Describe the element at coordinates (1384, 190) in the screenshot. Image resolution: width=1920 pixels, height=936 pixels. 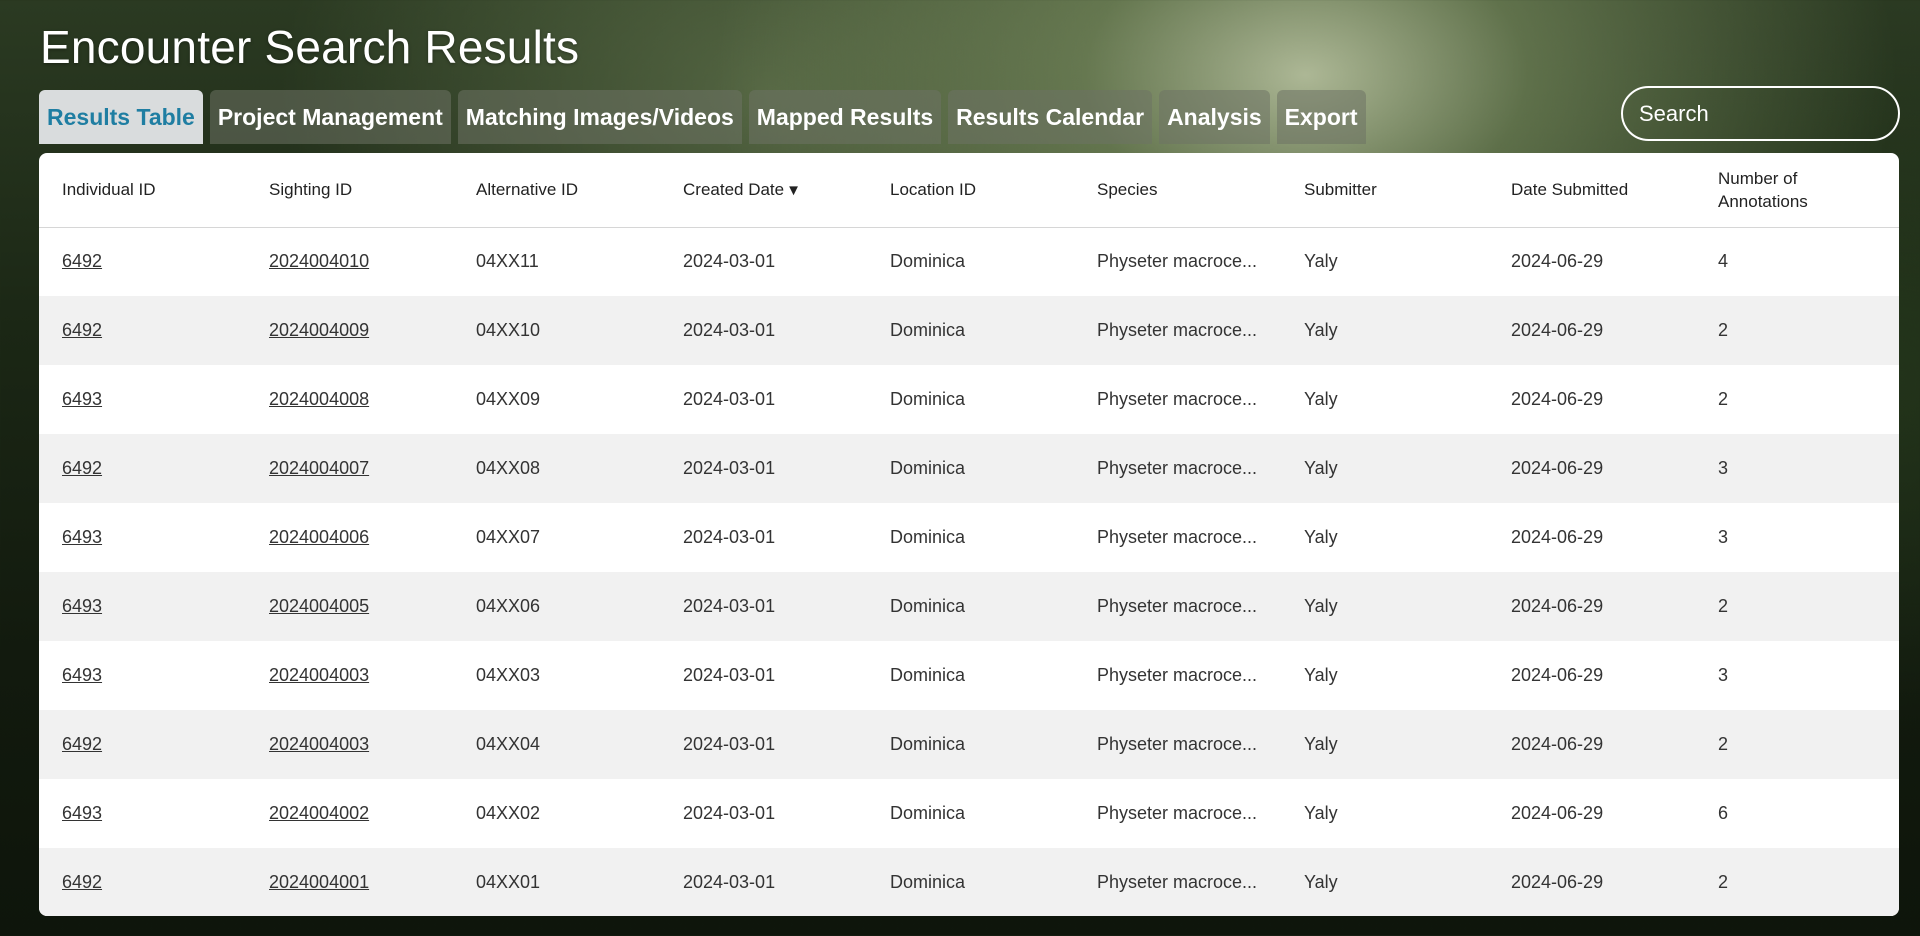
I see `header-submitter: Submitter` at that location.